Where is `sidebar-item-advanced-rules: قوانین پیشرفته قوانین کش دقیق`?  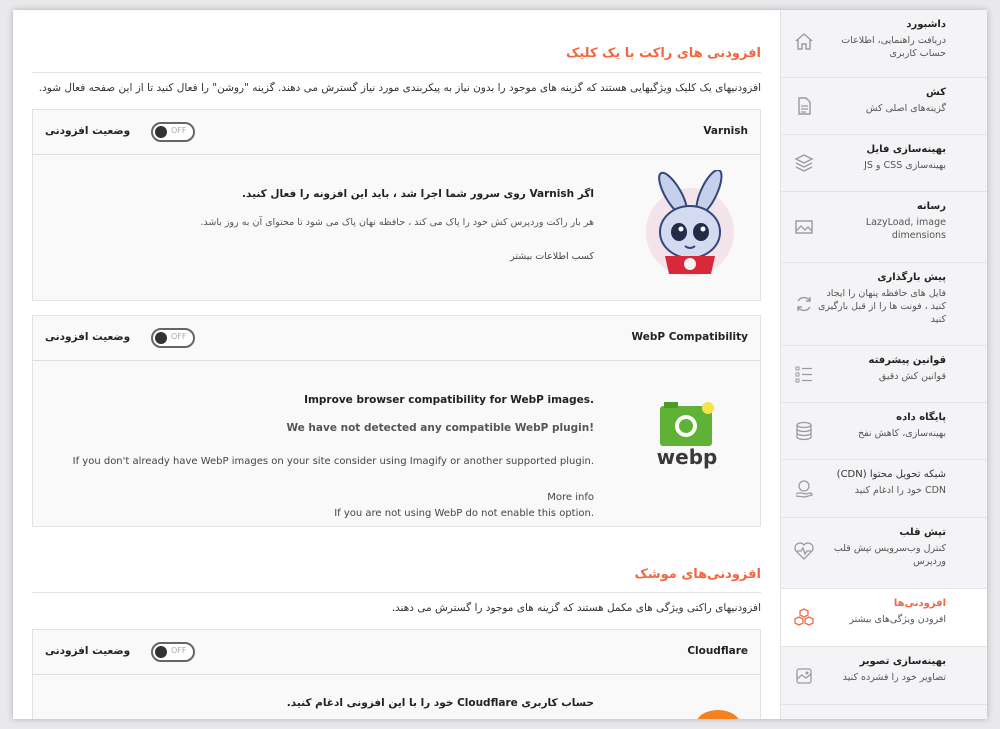
sidebar-item-advanced-rules: قوانین پیشرفته قوانین کش دقیق is located at coordinates (884, 374).